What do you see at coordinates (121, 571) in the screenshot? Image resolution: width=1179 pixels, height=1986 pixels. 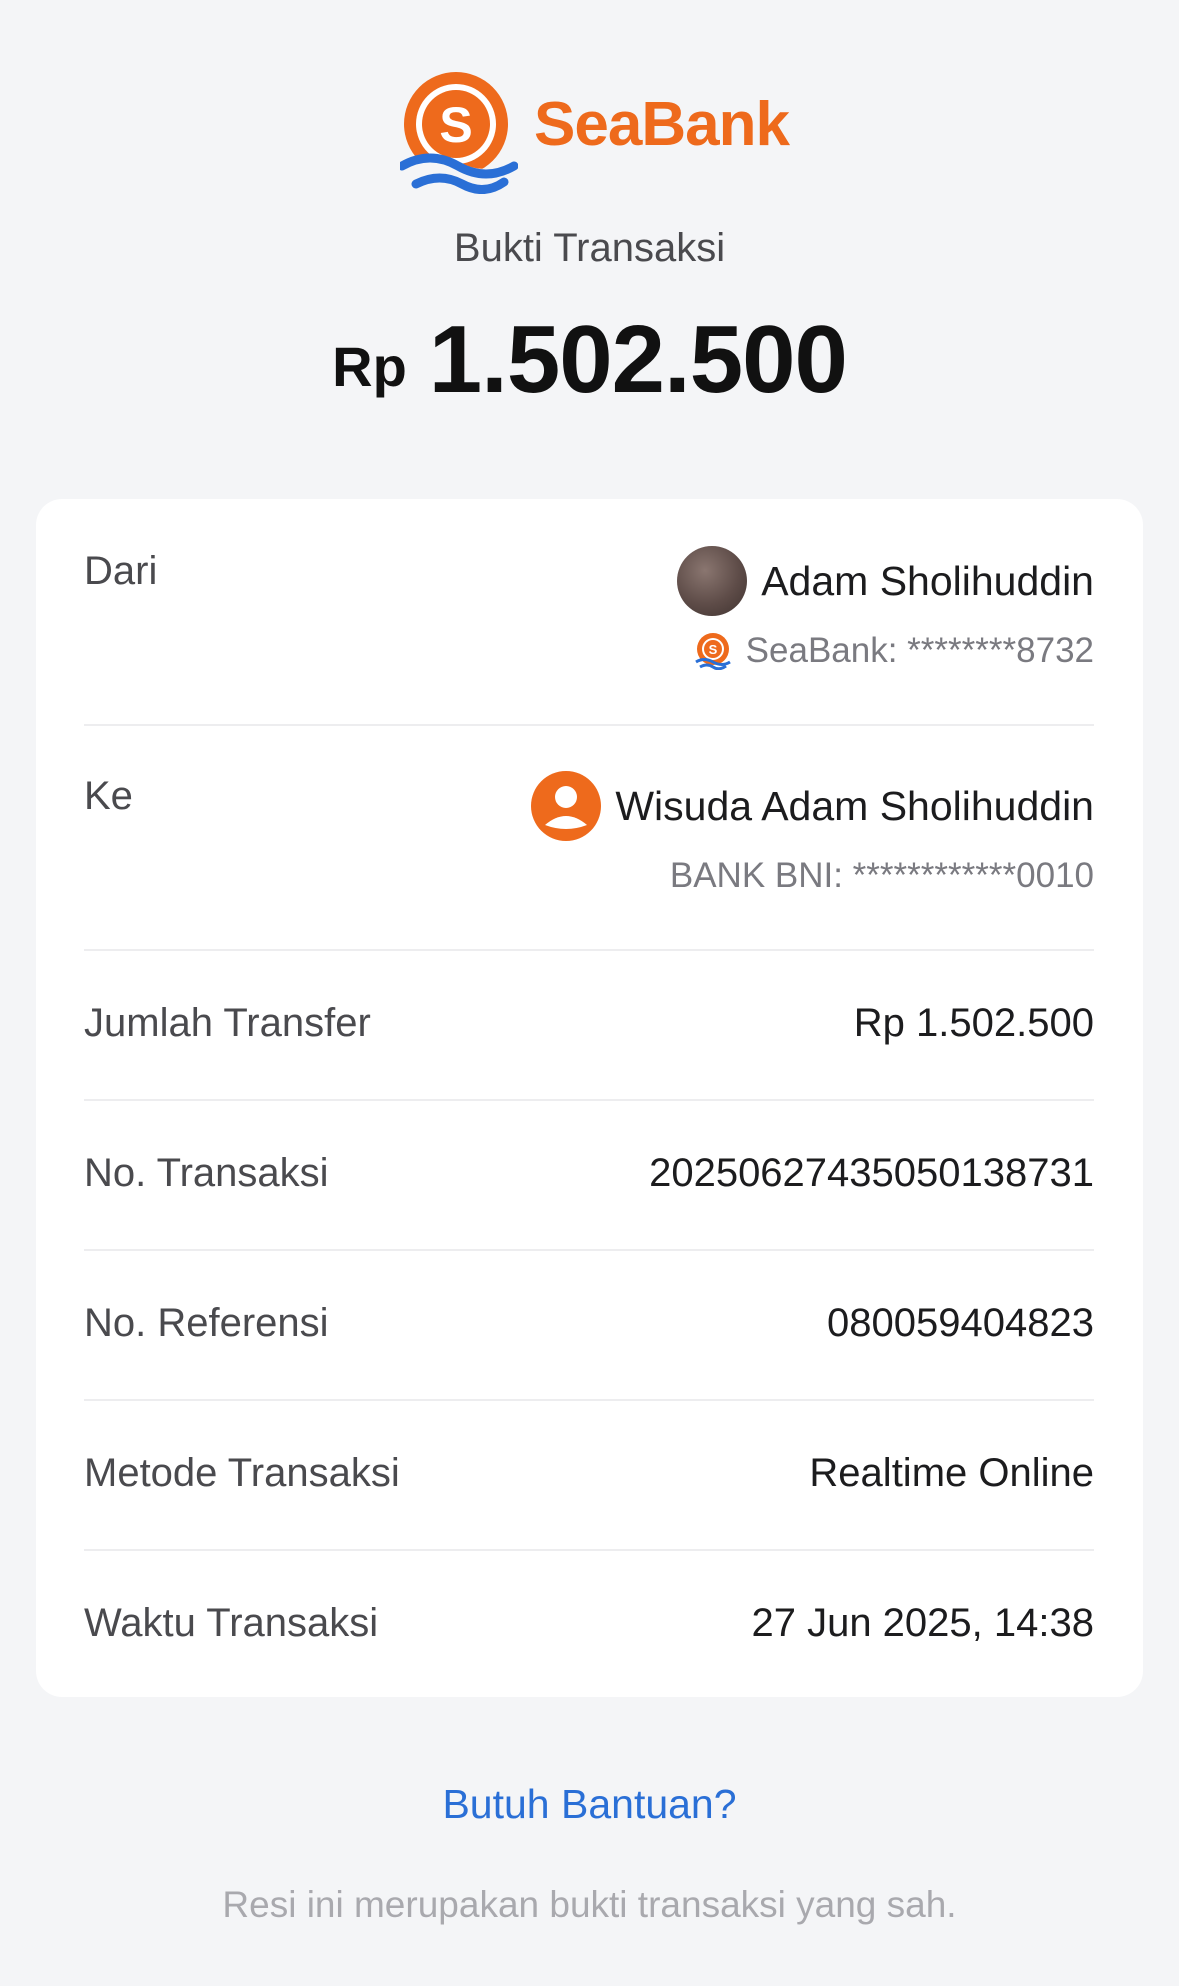 I see `from-label: Dari` at bounding box center [121, 571].